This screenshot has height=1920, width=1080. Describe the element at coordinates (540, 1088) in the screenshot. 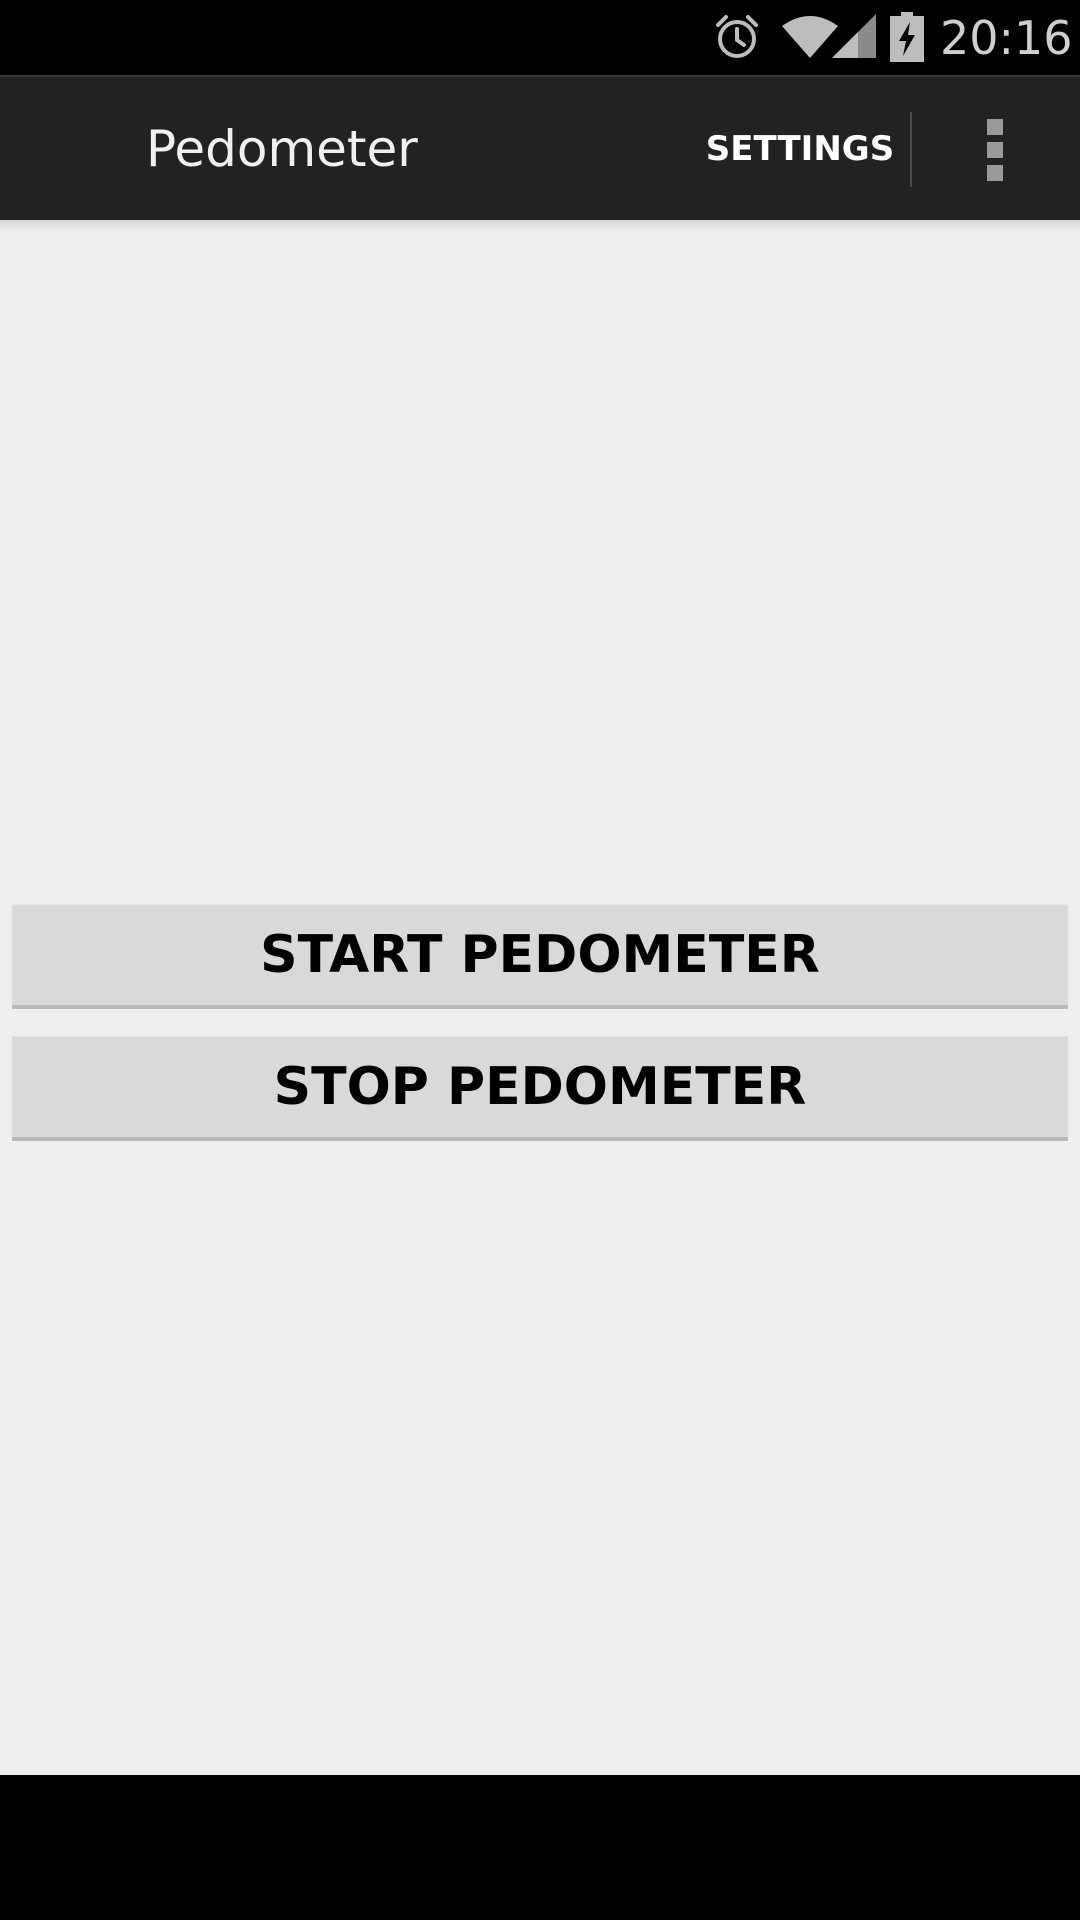

I see `stop-pedometer-button: STOP PEDOMETER` at that location.